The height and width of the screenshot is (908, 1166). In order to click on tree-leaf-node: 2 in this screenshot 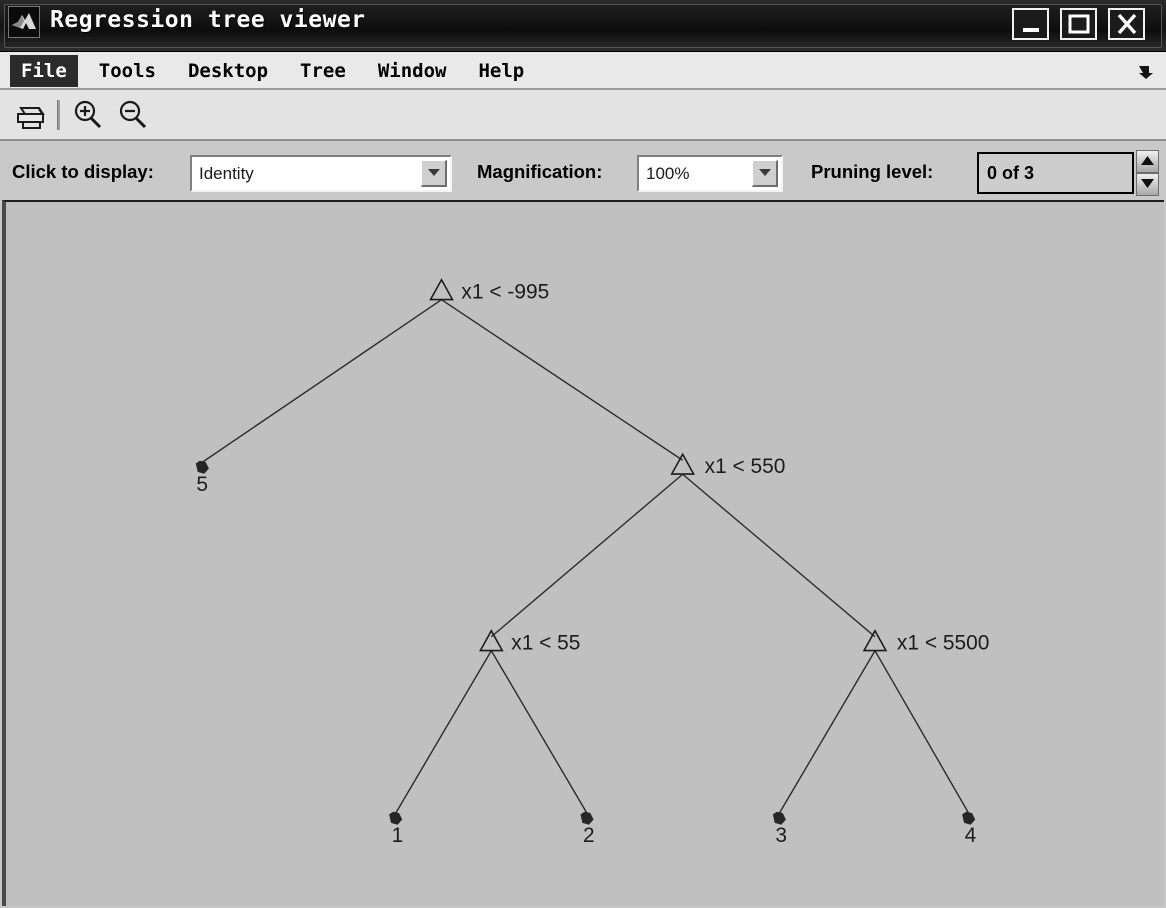, I will do `click(587, 829)`.